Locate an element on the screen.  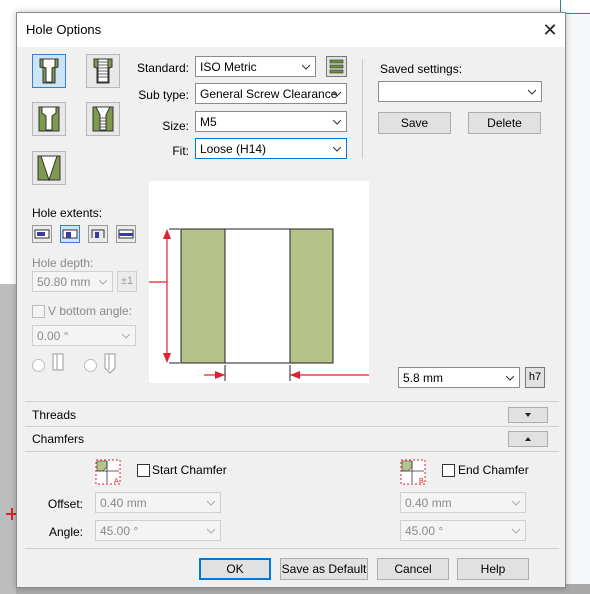
v-bottom-angle-input: 0.00 ° is located at coordinates (84, 335).